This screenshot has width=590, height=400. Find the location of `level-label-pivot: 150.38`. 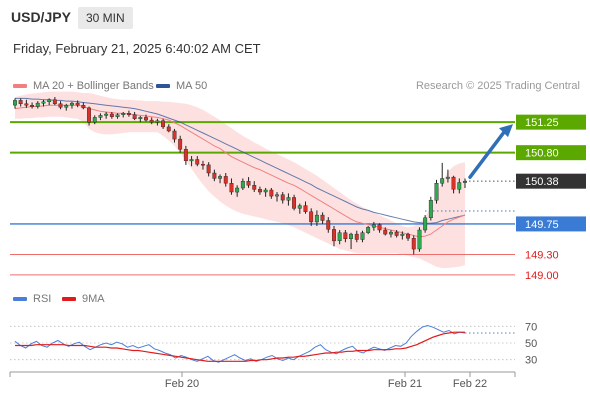

level-label-pivot: 150.38 is located at coordinates (542, 182).